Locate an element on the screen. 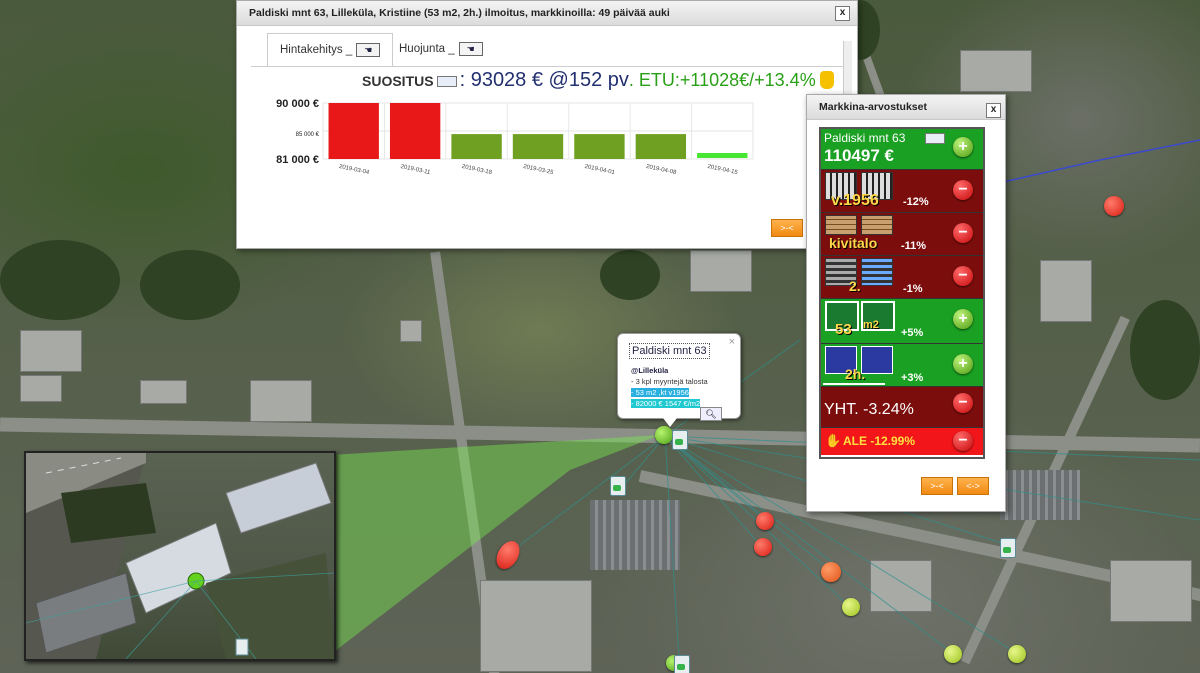 This screenshot has width=1200, height=673. valuation-row-size: 53 m2 +5% + is located at coordinates (902, 321).